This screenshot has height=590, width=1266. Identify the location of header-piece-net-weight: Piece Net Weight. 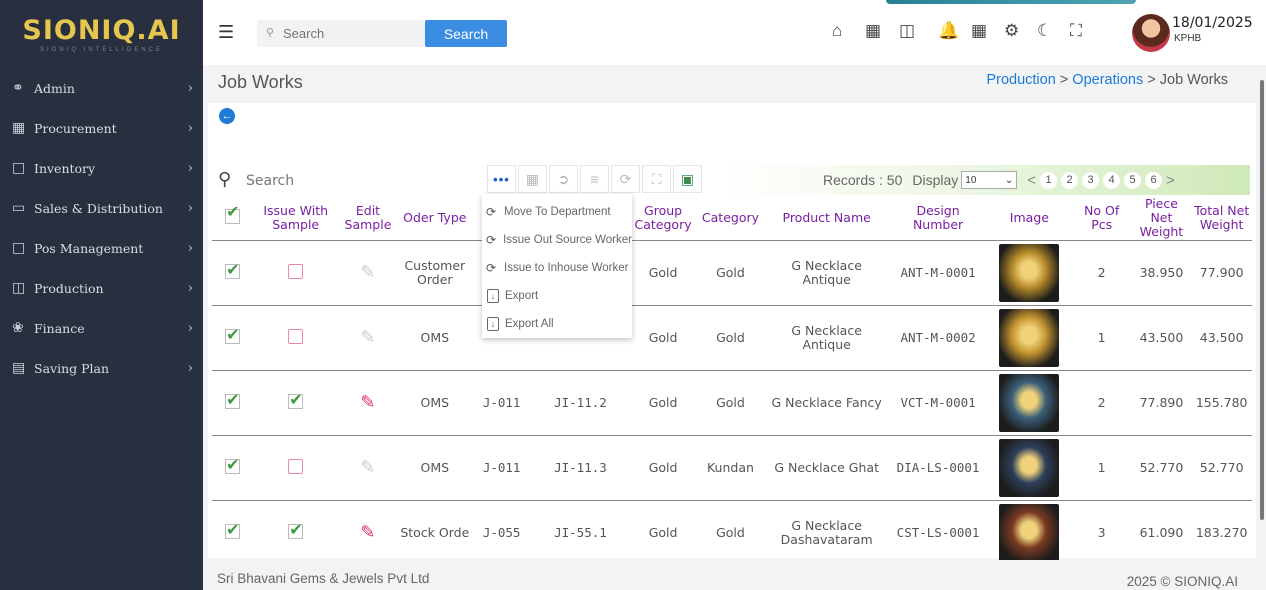
(1162, 218).